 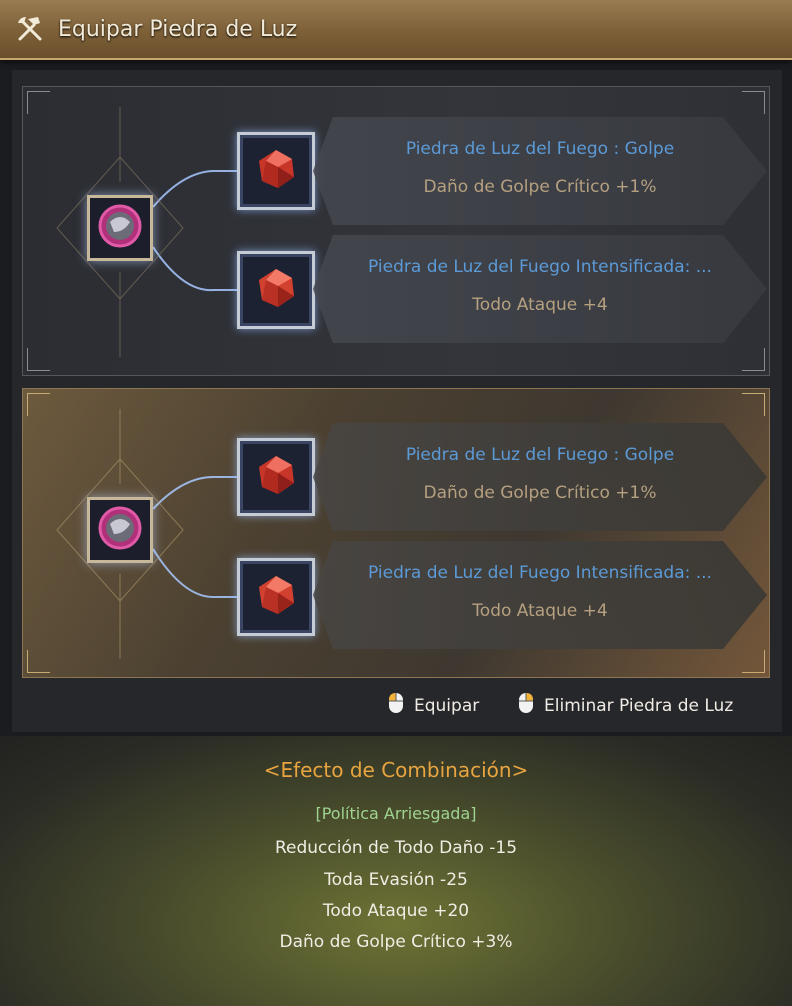 What do you see at coordinates (447, 705) in the screenshot?
I see `equip-label: Equipar` at bounding box center [447, 705].